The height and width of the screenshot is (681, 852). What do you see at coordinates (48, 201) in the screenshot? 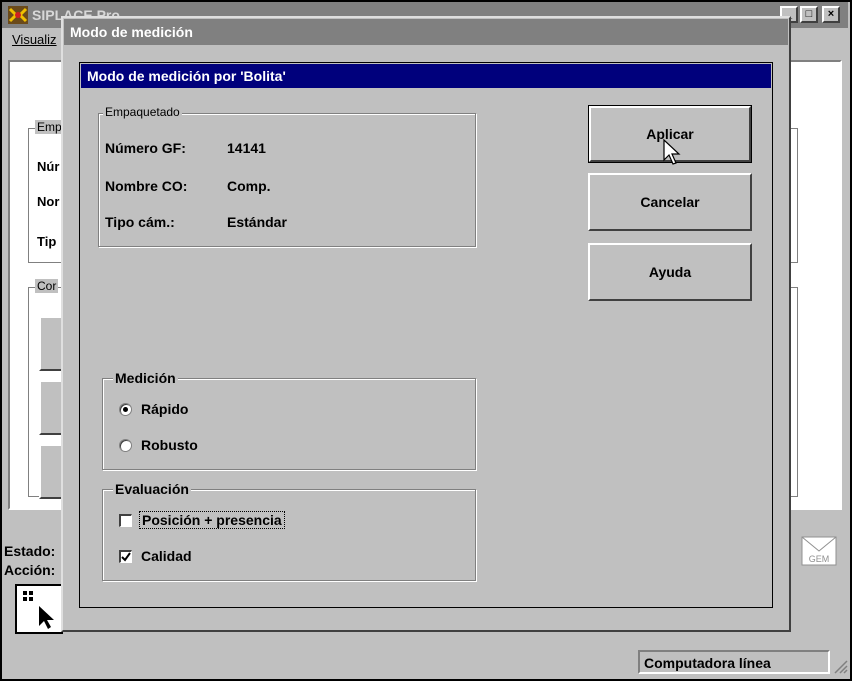
I see `background-row-label: Nor` at bounding box center [48, 201].